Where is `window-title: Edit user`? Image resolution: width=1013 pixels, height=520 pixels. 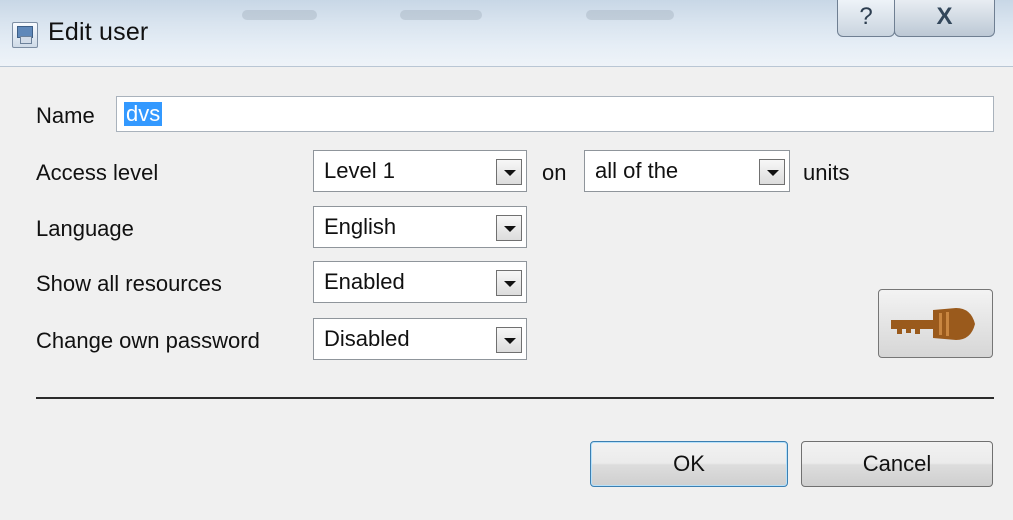 window-title: Edit user is located at coordinates (98, 32).